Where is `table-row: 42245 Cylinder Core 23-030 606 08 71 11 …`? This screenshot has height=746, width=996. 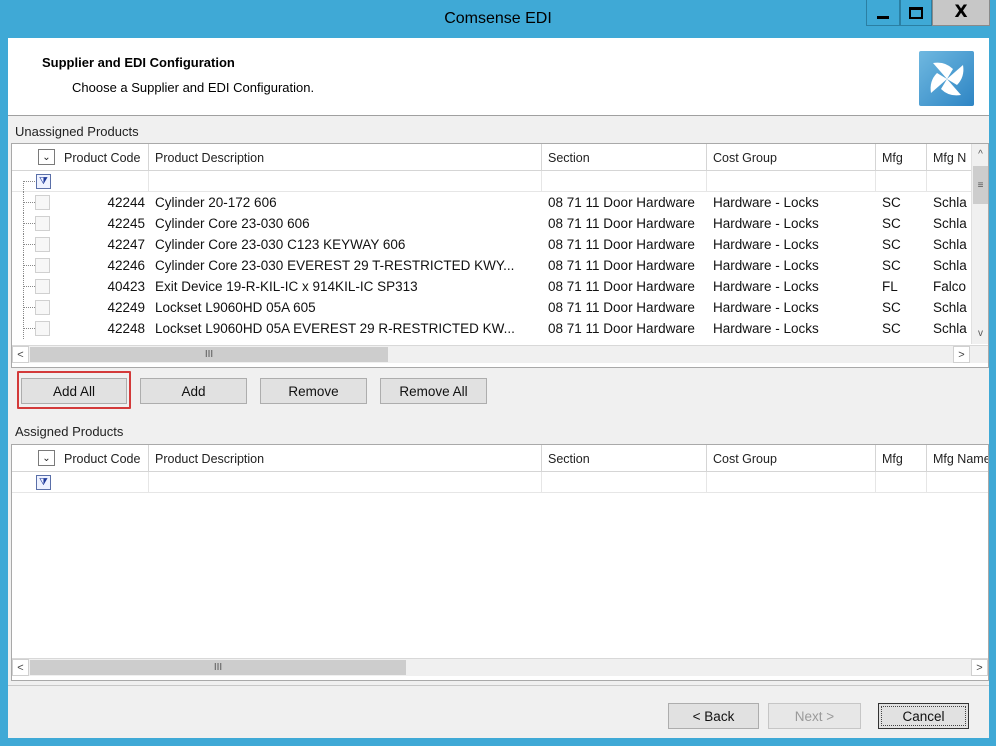
table-row: 42245 Cylinder Core 23-030 606 08 71 11 … is located at coordinates (492, 223).